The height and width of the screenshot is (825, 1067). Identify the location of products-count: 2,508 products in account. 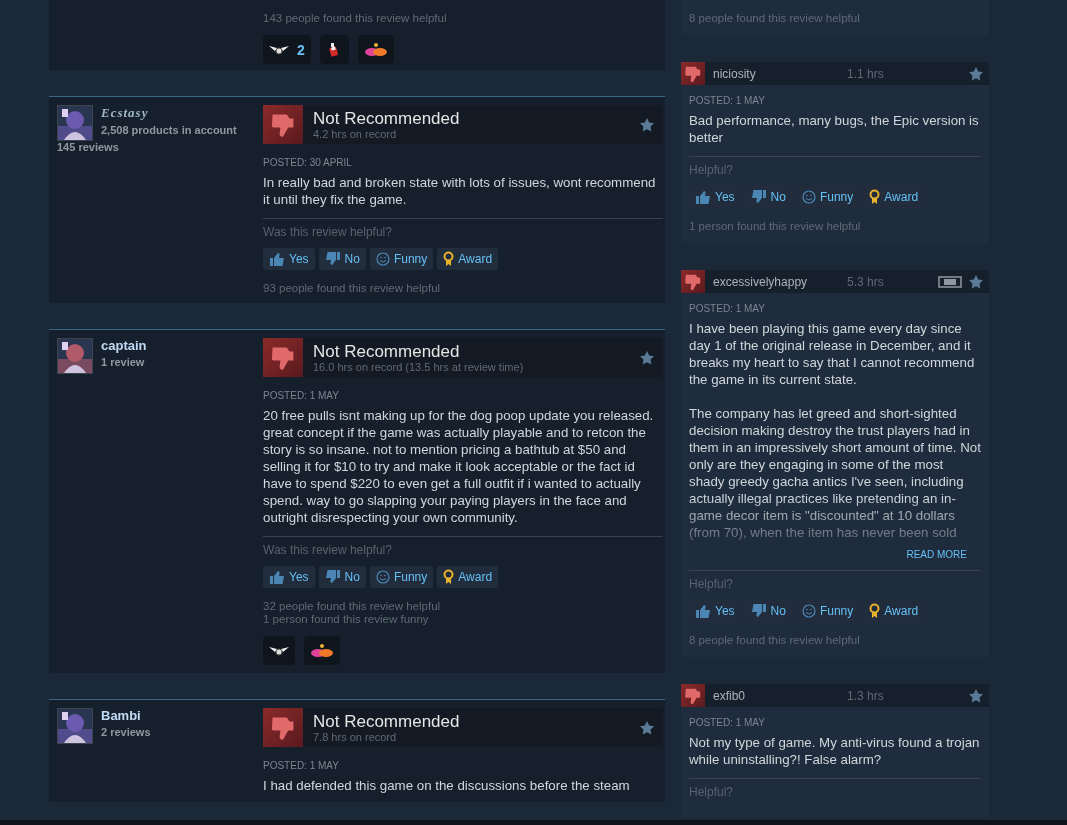
(169, 130).